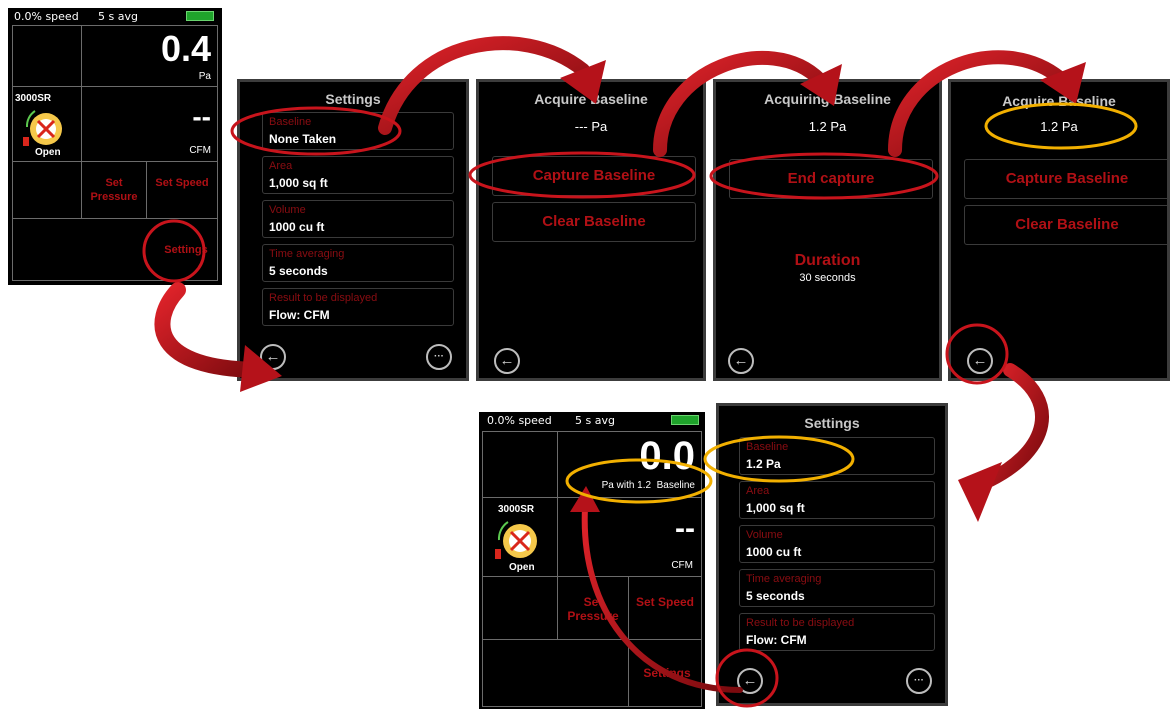  I want to click on pressure-value: 0.4, so click(185, 48).